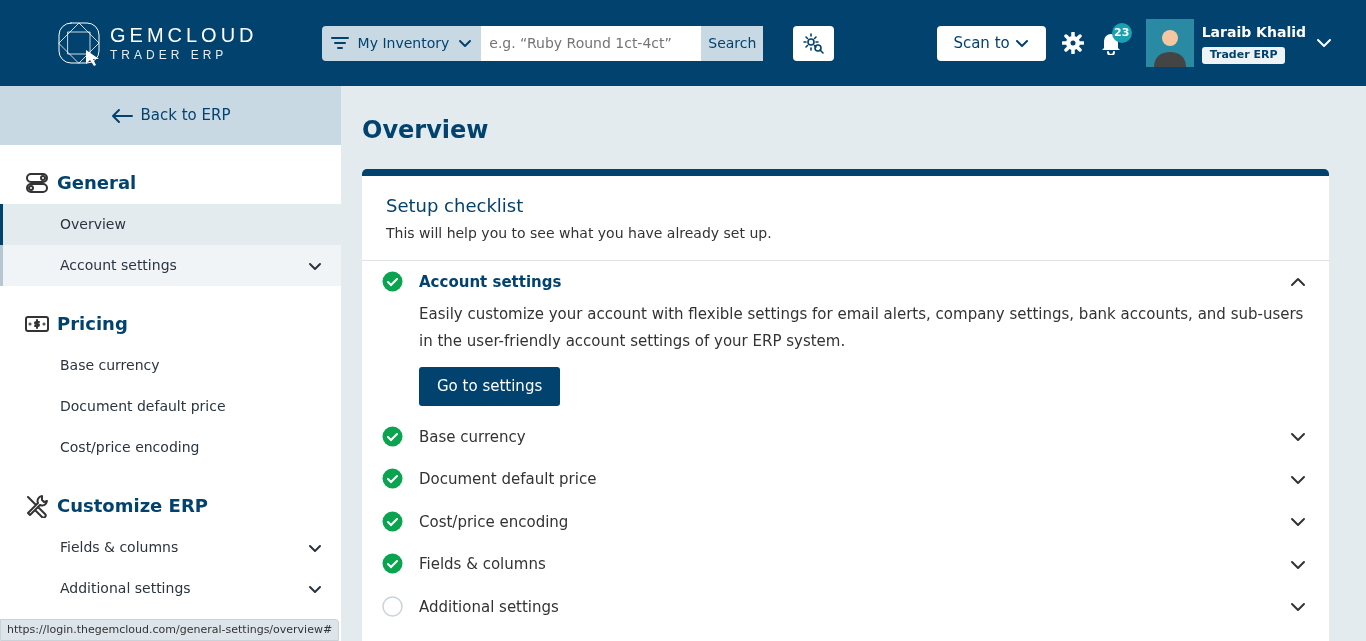 This screenshot has width=1366, height=641. I want to click on sidebar-item: Base currency, so click(170, 365).